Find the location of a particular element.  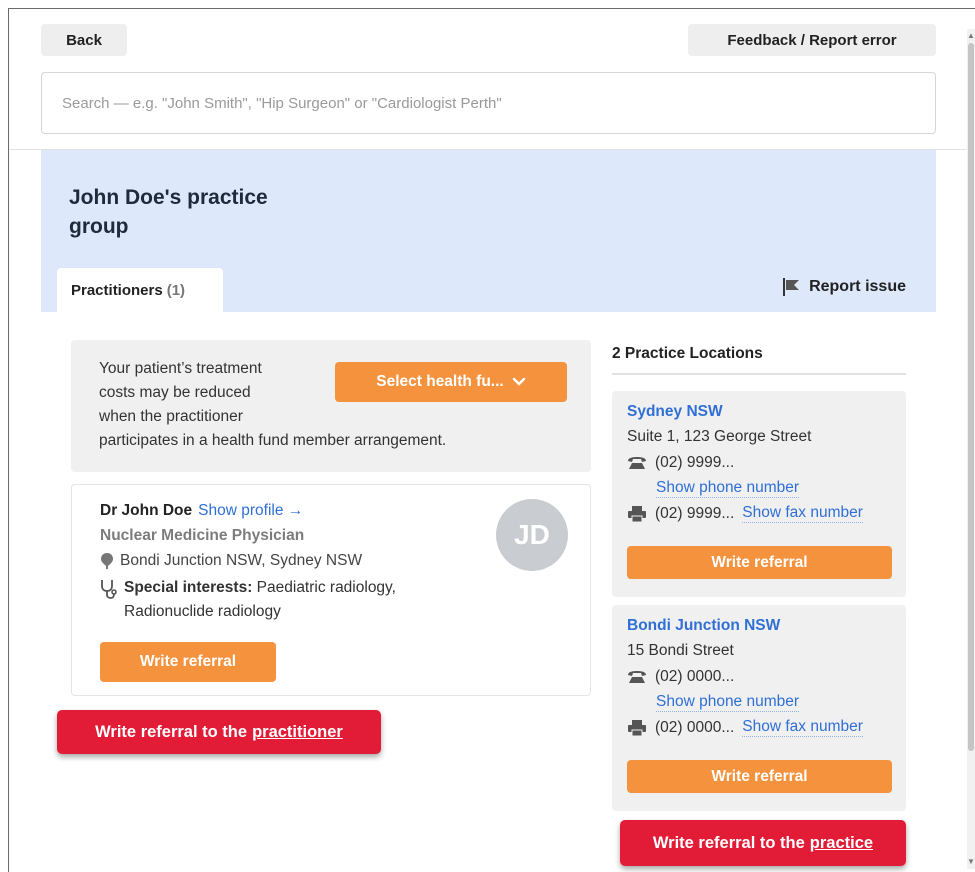

report-issue-link: Report issue is located at coordinates (843, 287).